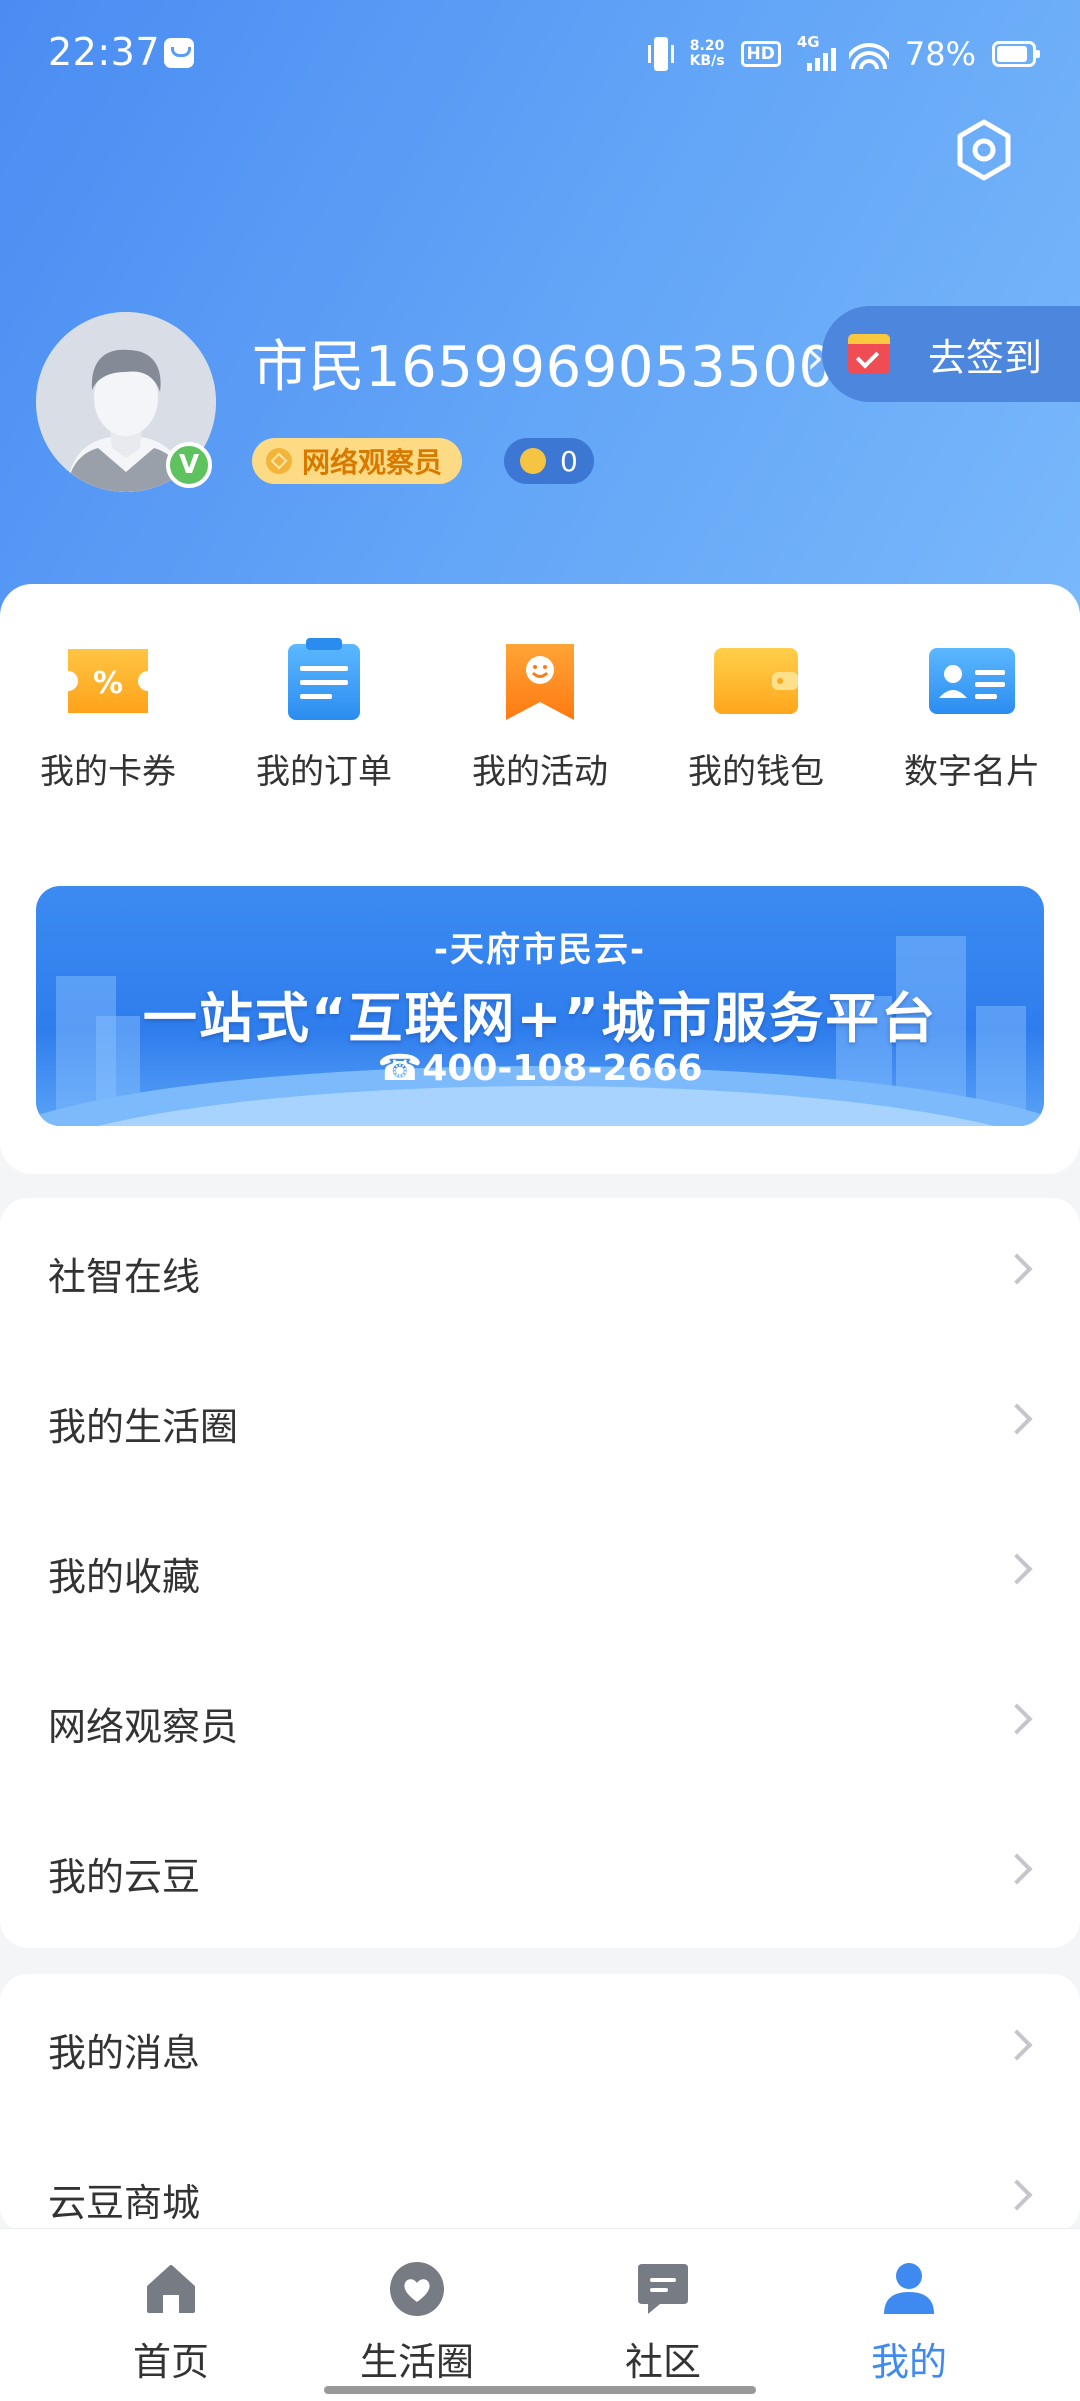  Describe the element at coordinates (843, 54) in the screenshot. I see `status-indicators: 8.20 KB/s HD 4G 78%` at that location.